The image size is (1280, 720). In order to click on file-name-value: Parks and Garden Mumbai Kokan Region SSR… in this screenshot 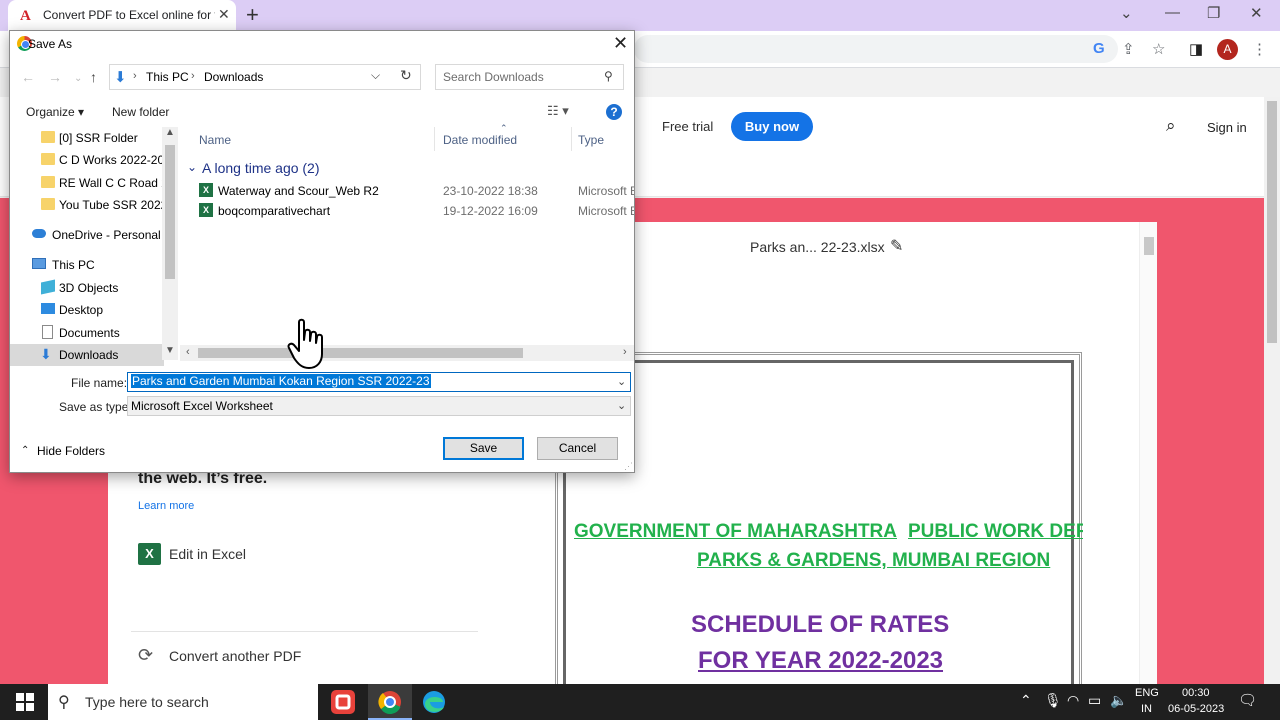, I will do `click(281, 381)`.